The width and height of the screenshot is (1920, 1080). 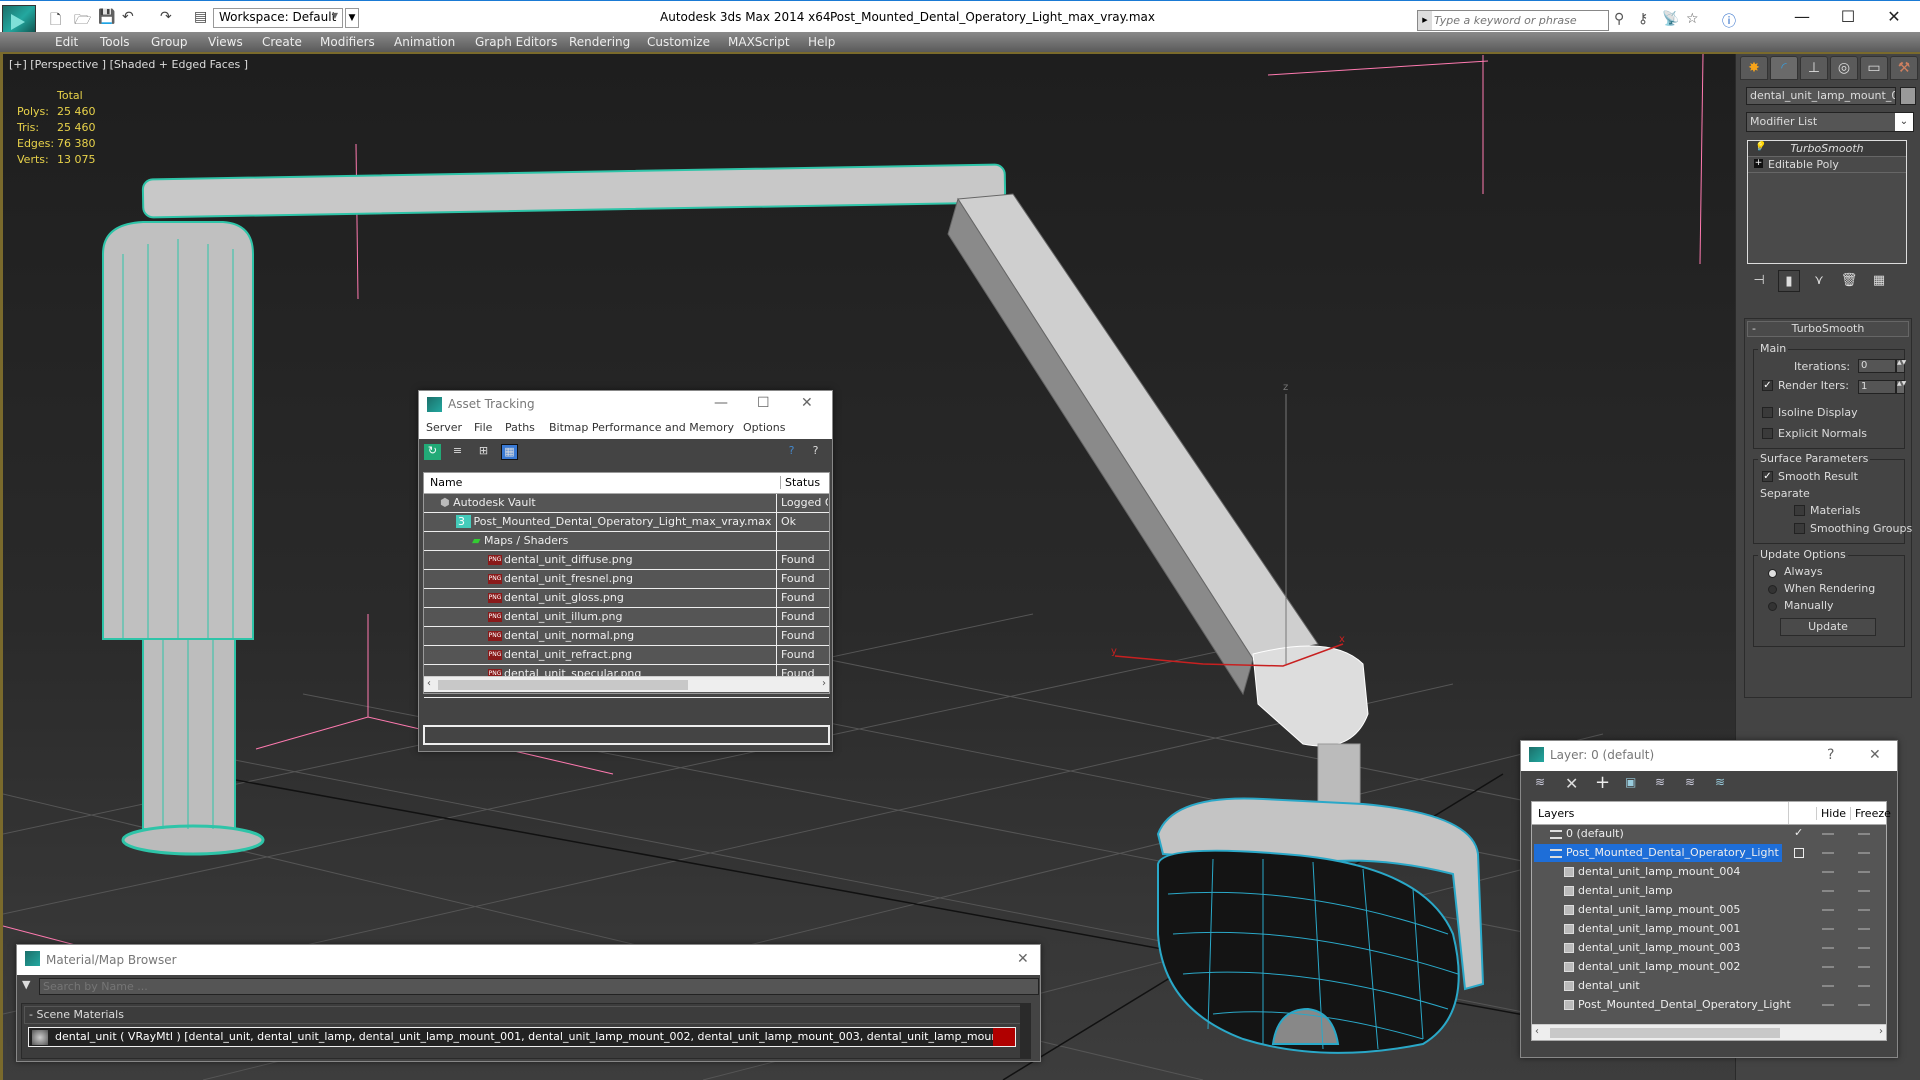 I want to click on iterations-spinner-arrows: ▲▼, so click(x=1901, y=366).